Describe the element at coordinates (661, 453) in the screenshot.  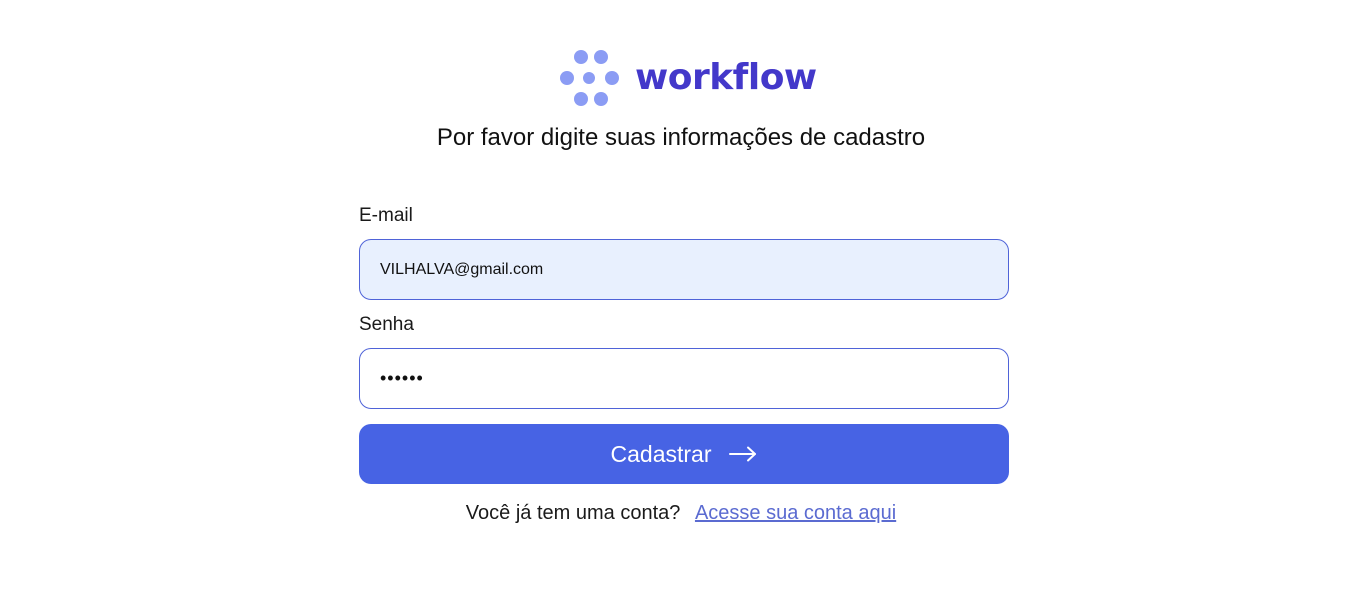
I see `register-button-label: Cadastrar` at that location.